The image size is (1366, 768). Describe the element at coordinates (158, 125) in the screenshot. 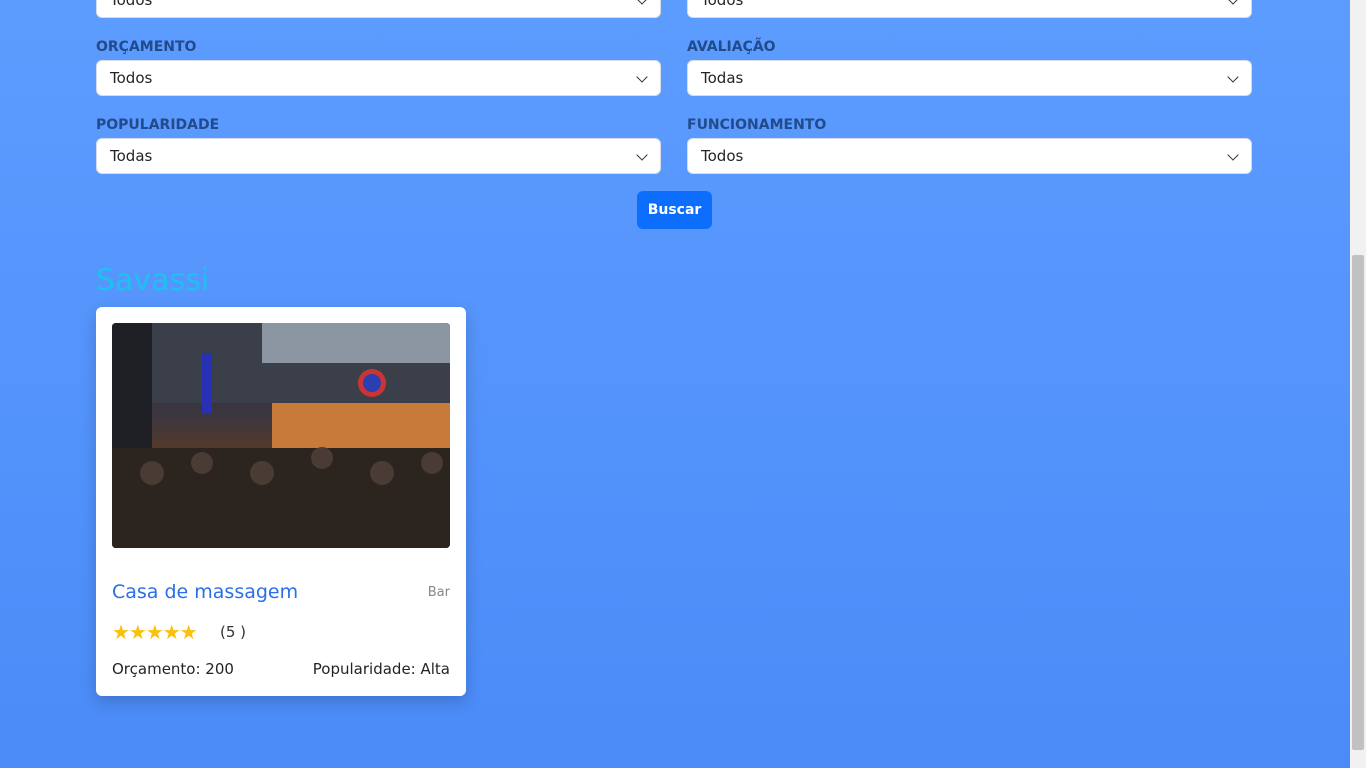

I see `popularity-label: POPULARIDADE` at that location.